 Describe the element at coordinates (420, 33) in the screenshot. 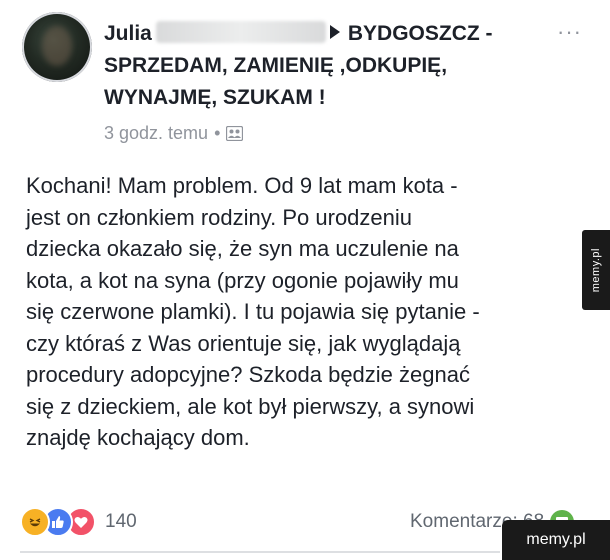

I see `group-name-line1: BYDGOSZCZ -` at that location.